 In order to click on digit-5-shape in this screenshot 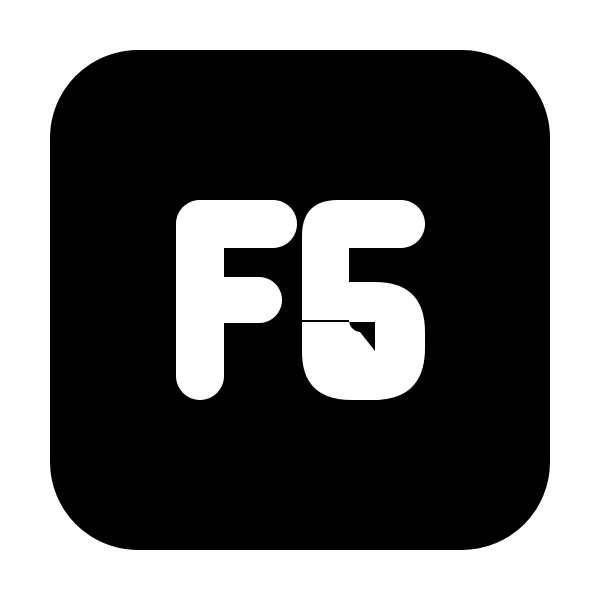, I will do `click(363, 300)`.